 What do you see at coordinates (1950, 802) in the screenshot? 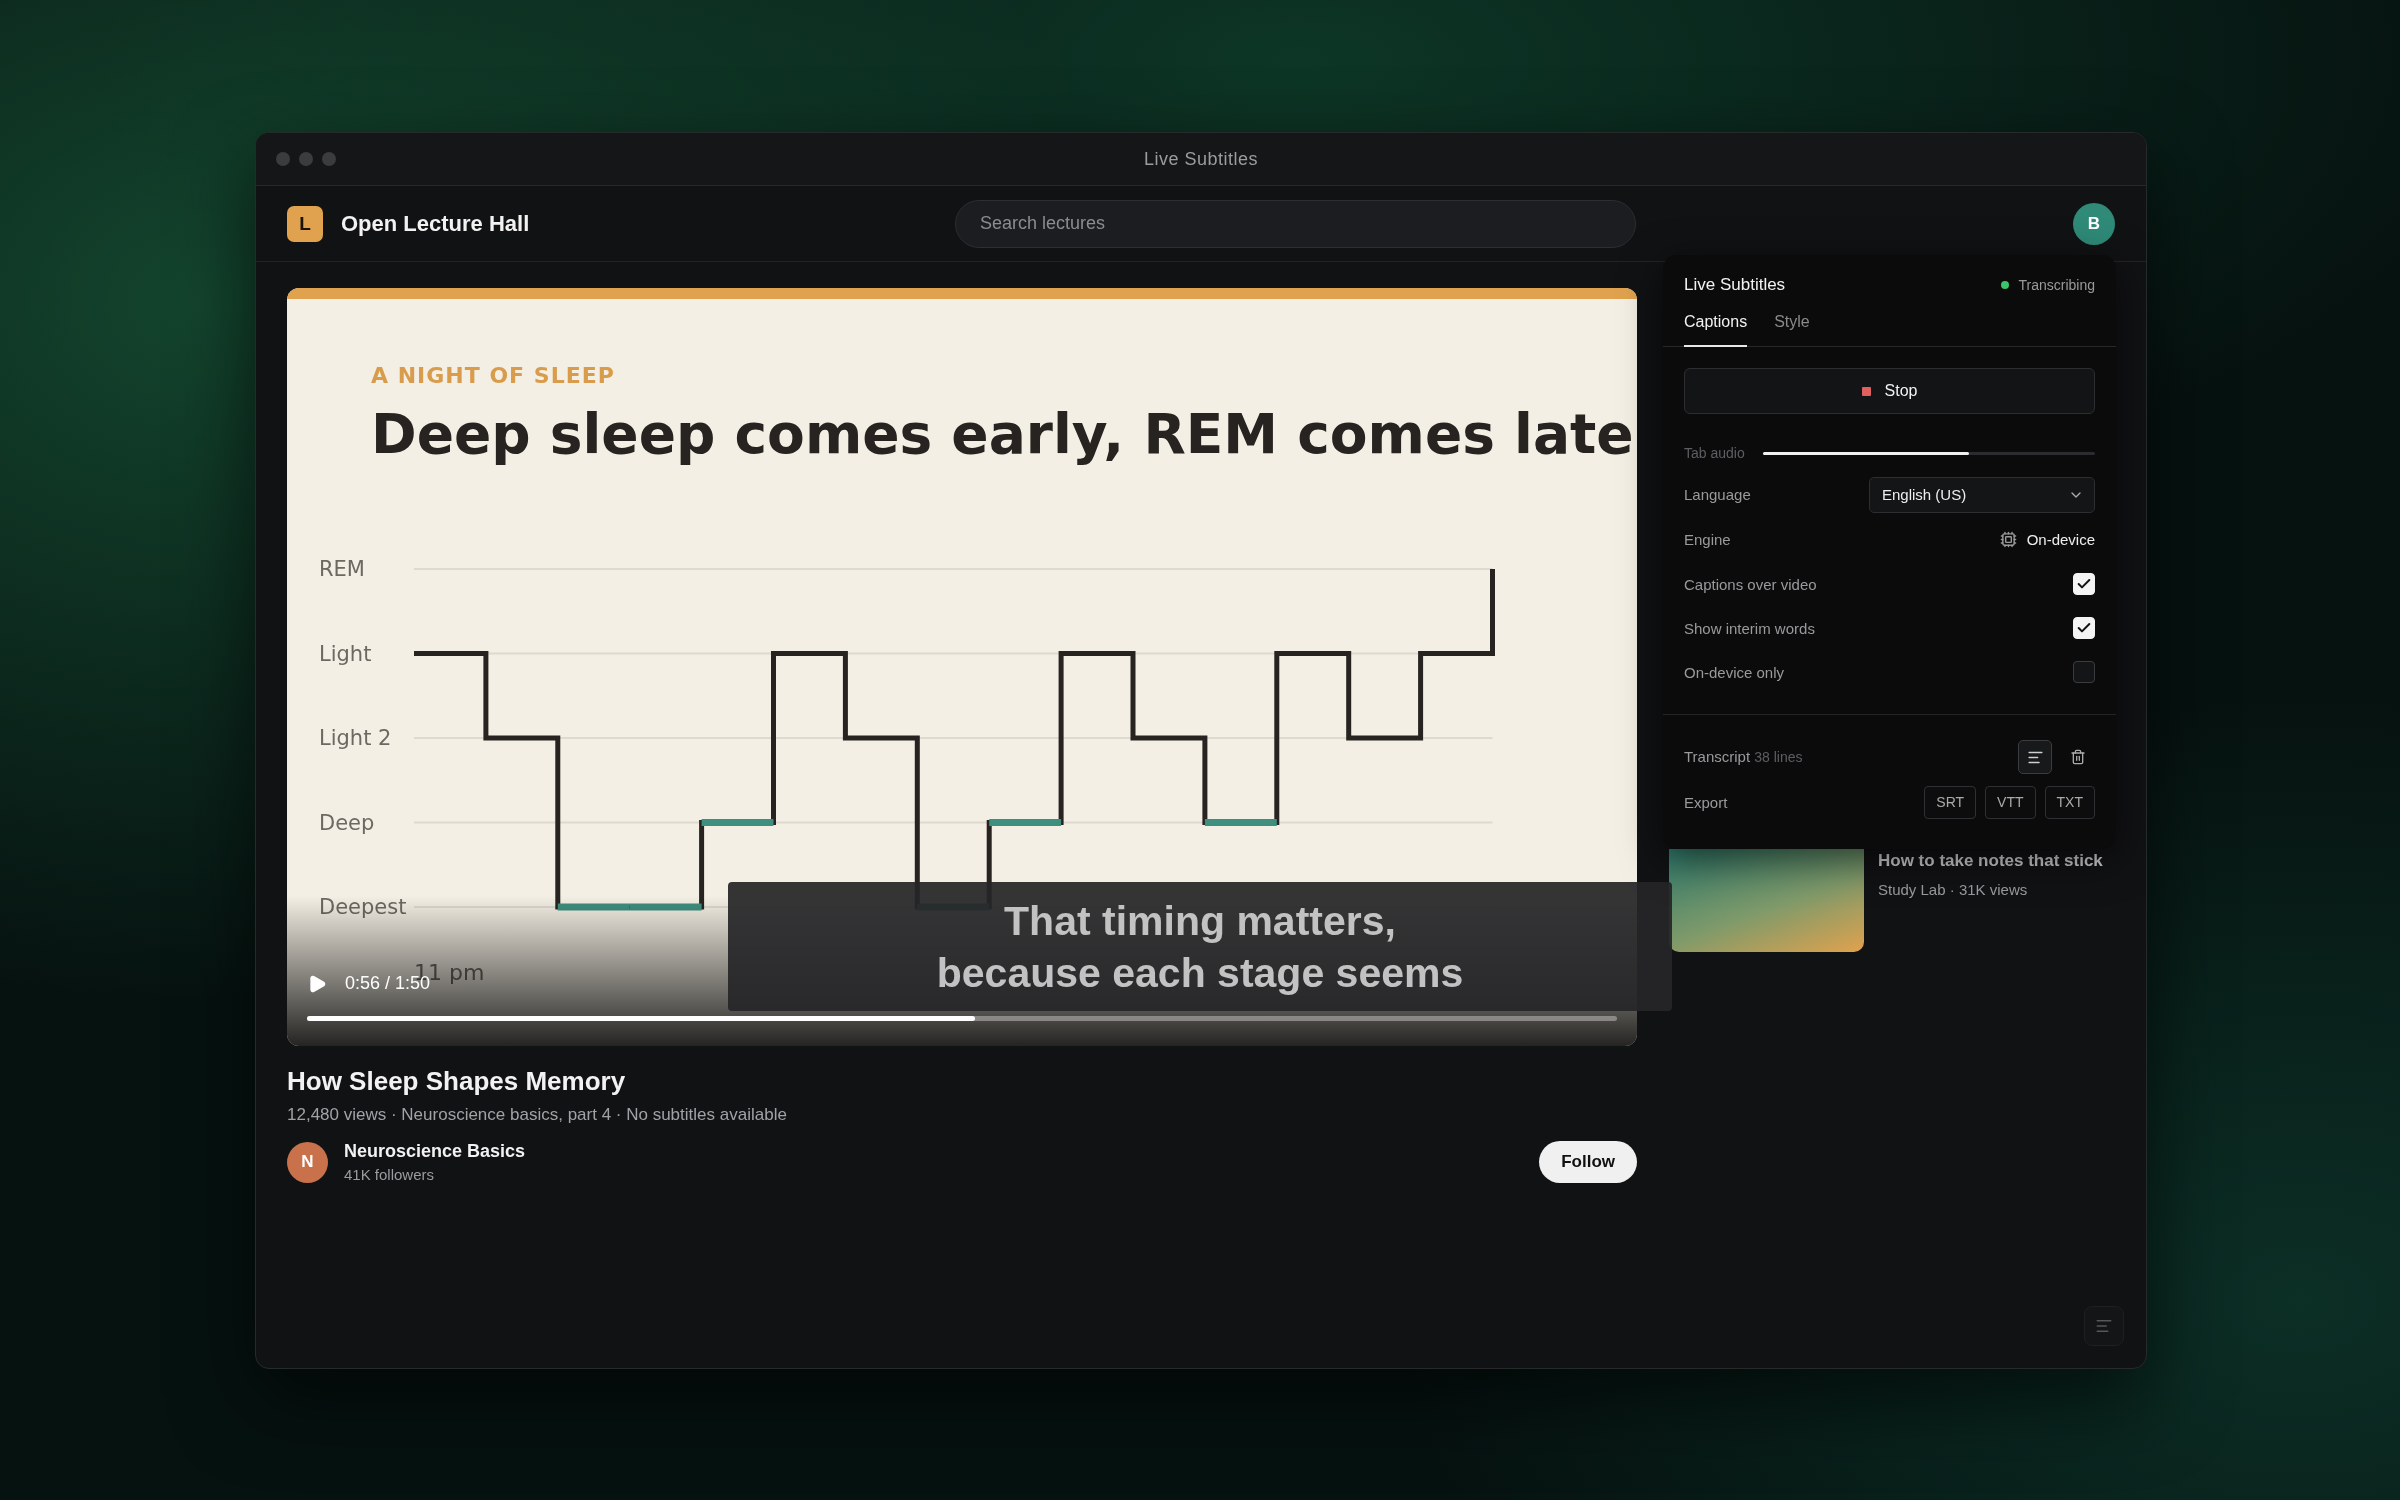
I see `export-format-button: SRT` at bounding box center [1950, 802].